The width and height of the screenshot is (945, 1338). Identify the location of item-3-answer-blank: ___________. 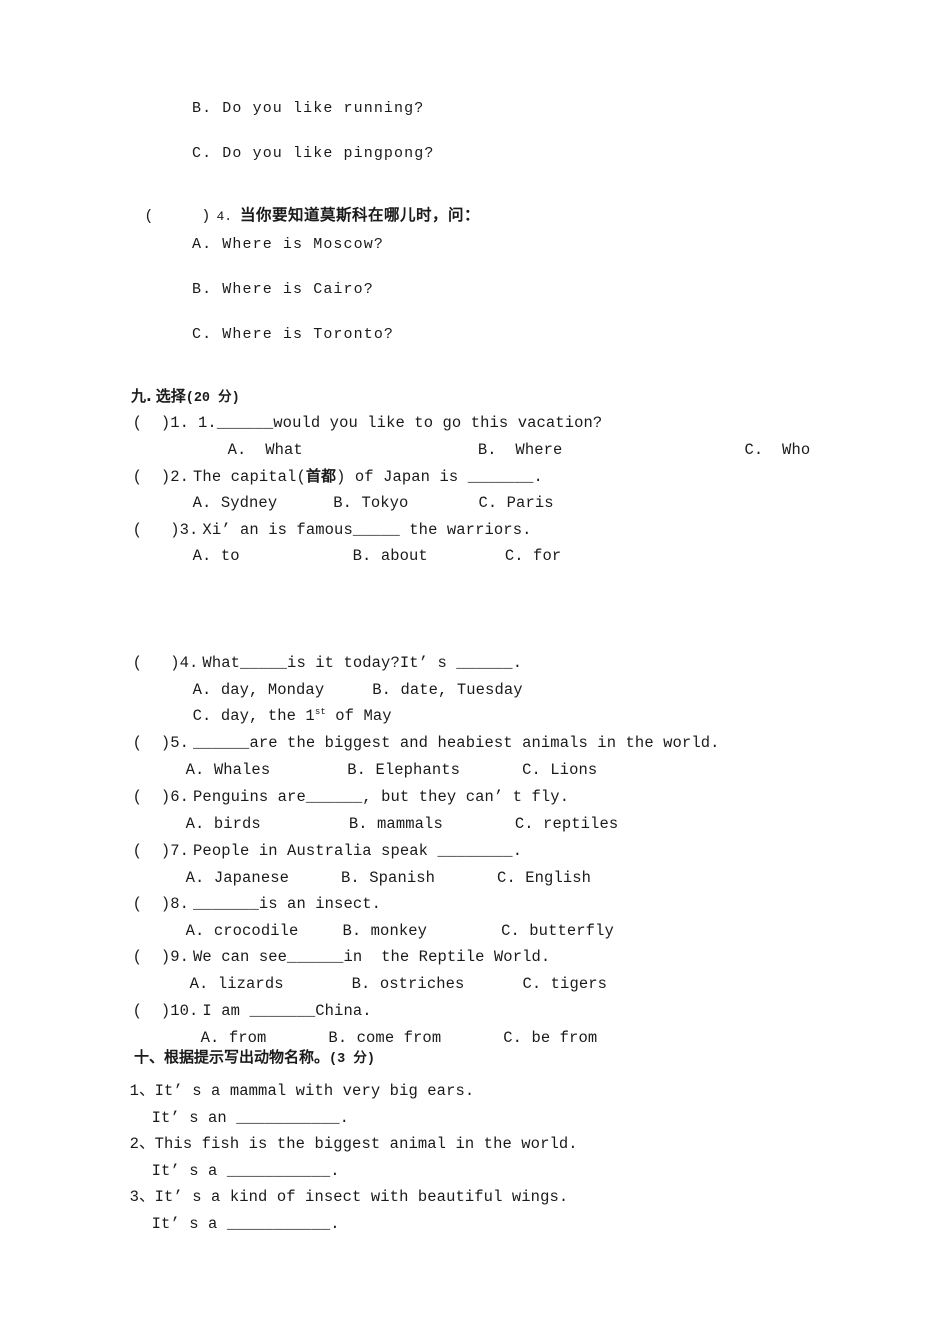
(278, 1224).